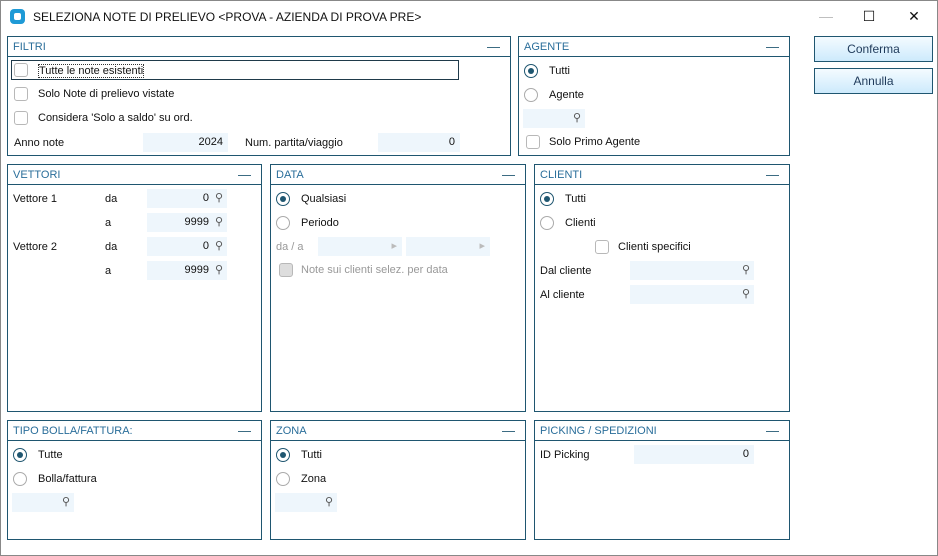  I want to click on agent-label: Agente, so click(566, 95).